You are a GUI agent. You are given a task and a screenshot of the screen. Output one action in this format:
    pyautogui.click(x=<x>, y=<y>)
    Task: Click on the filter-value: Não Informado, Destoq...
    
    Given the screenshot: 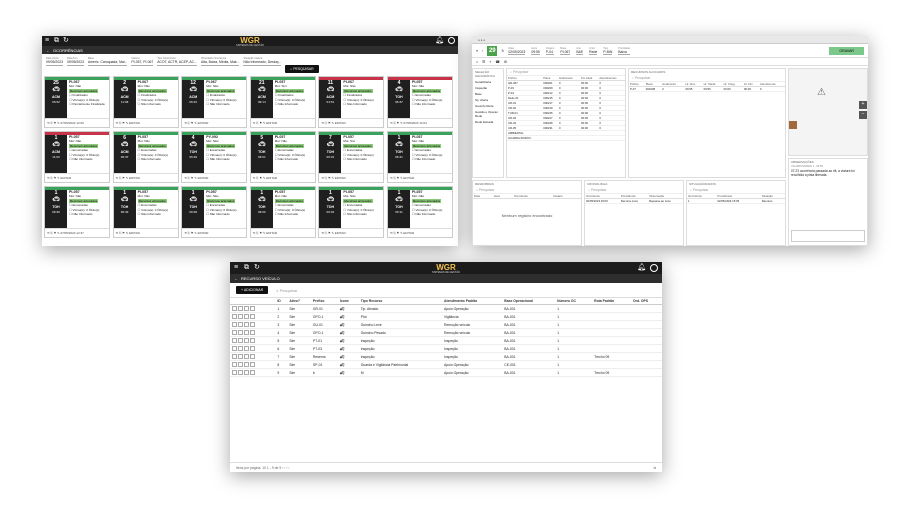 What is the action you would take?
    pyautogui.click(x=262, y=63)
    